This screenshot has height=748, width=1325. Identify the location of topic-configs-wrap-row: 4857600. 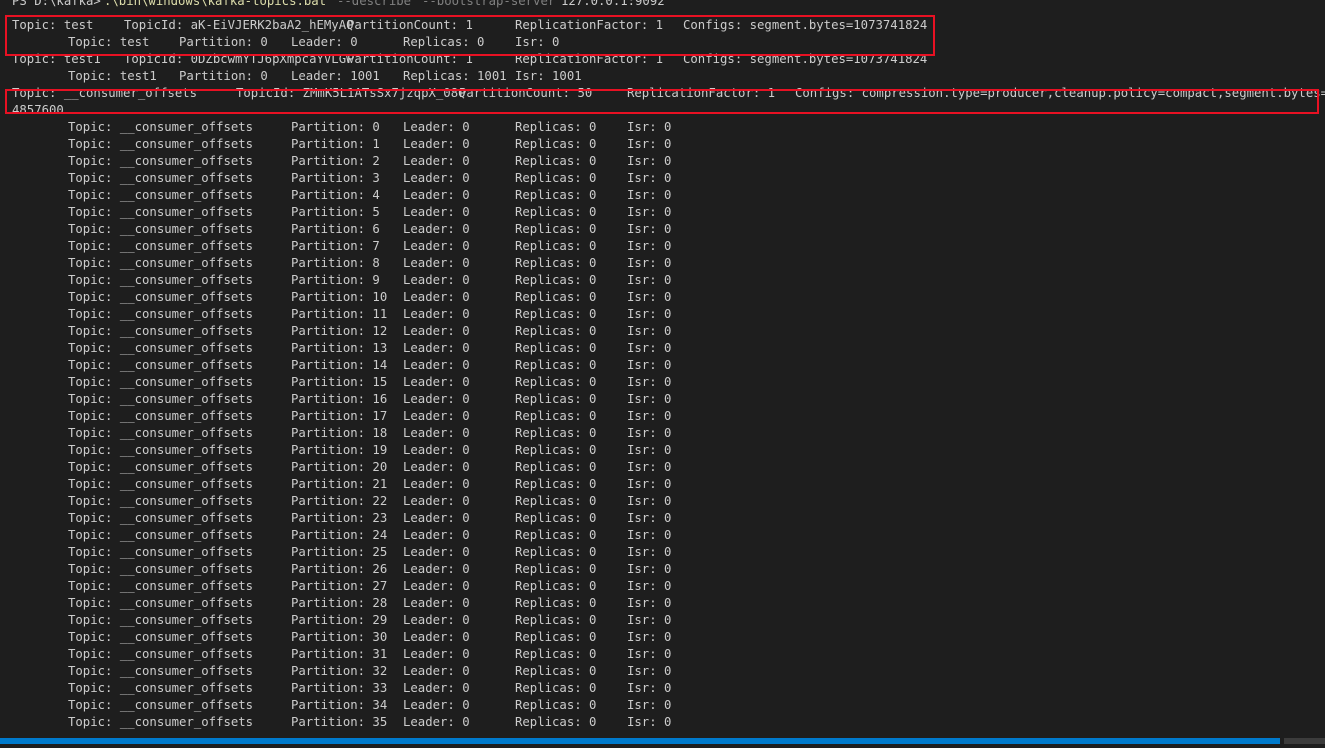
(662, 110).